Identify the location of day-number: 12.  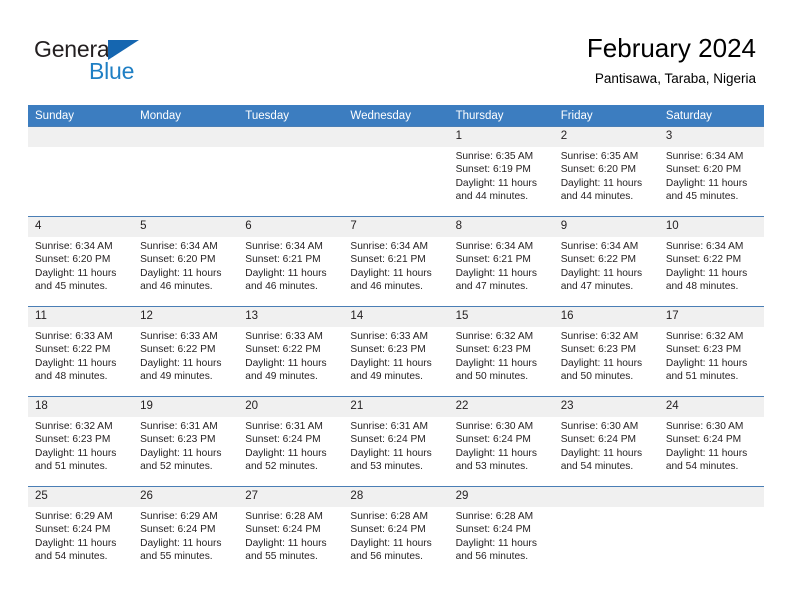
(186, 317).